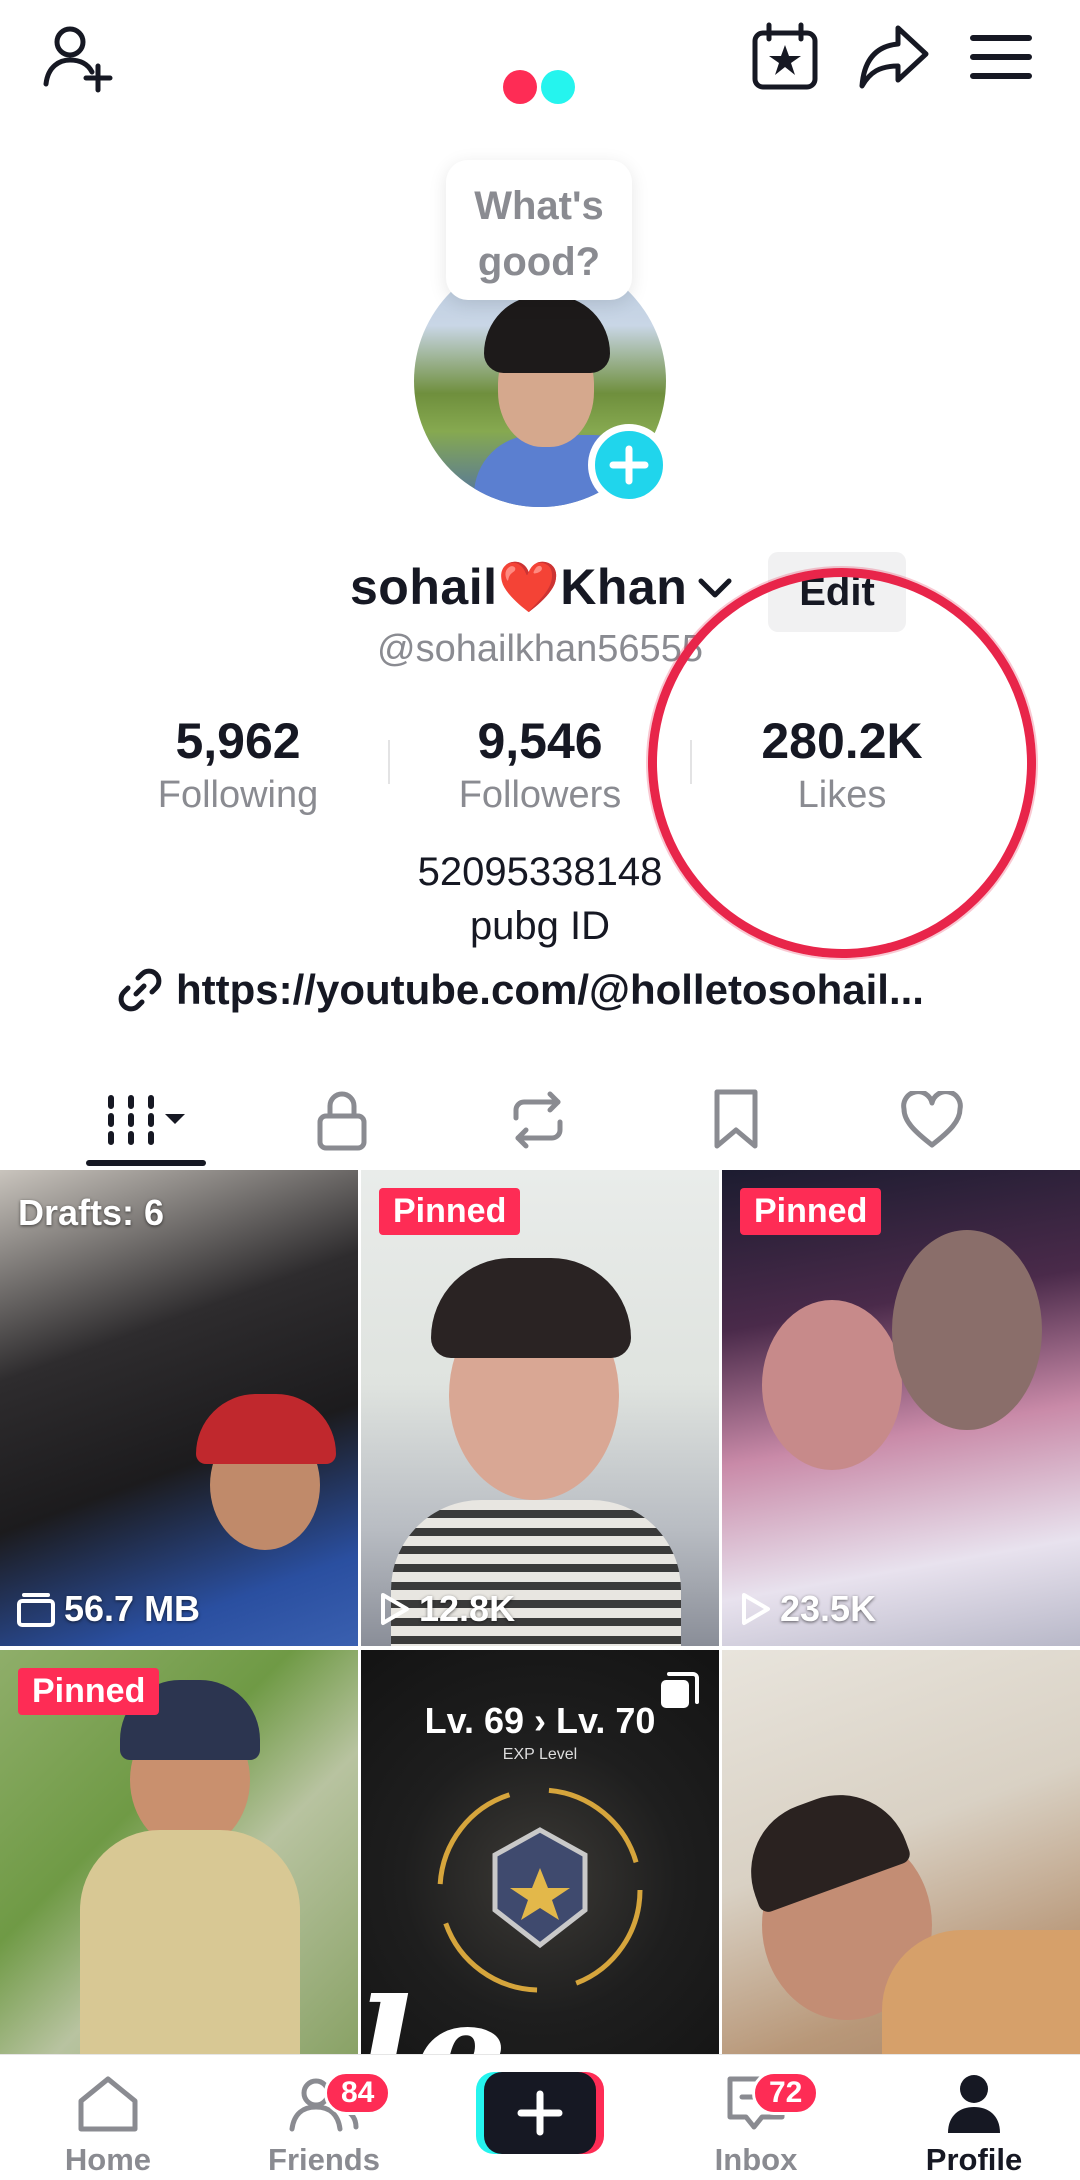 The image size is (1080, 2180). Describe the element at coordinates (467, 1608) in the screenshot. I see `view-count-text: 12.8K` at that location.